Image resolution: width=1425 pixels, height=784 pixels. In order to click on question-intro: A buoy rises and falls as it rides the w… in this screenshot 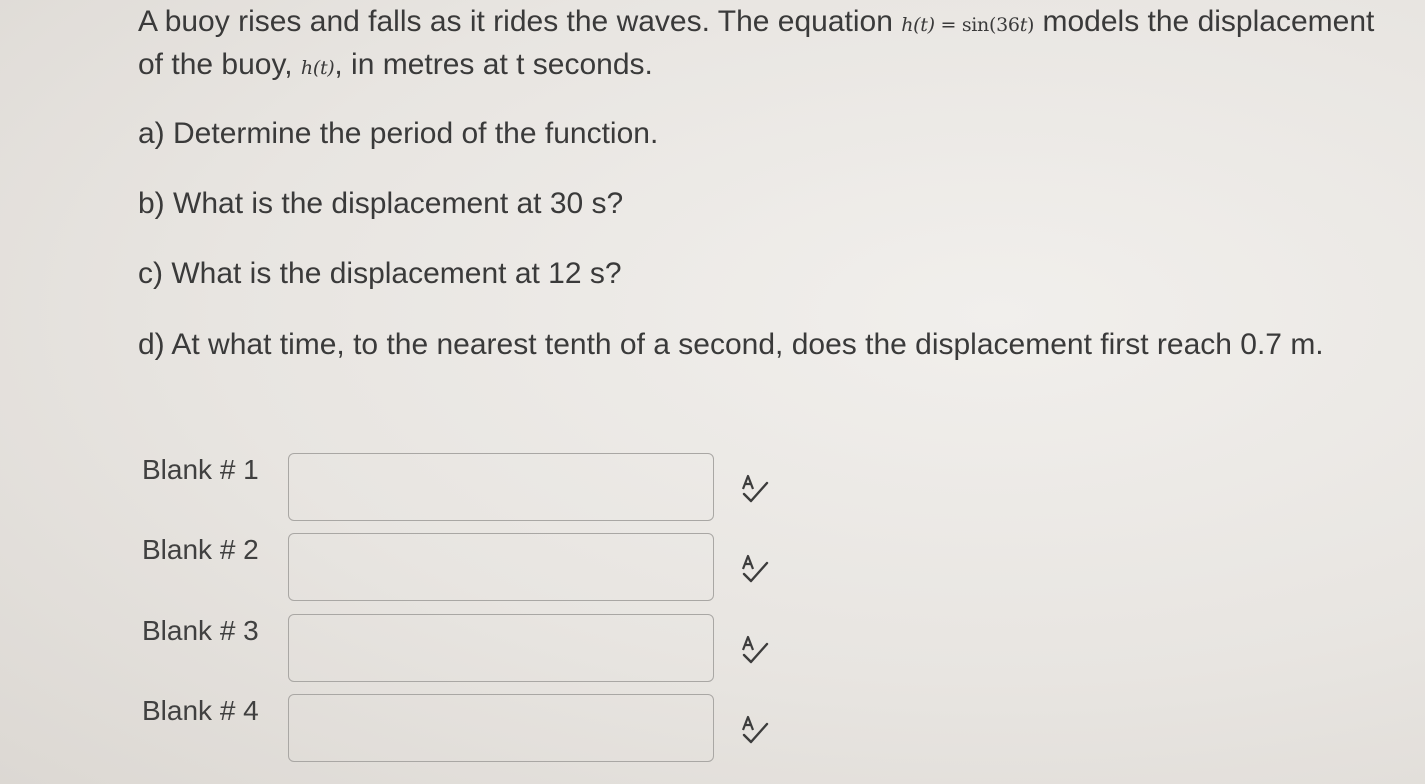, I will do `click(758, 45)`.